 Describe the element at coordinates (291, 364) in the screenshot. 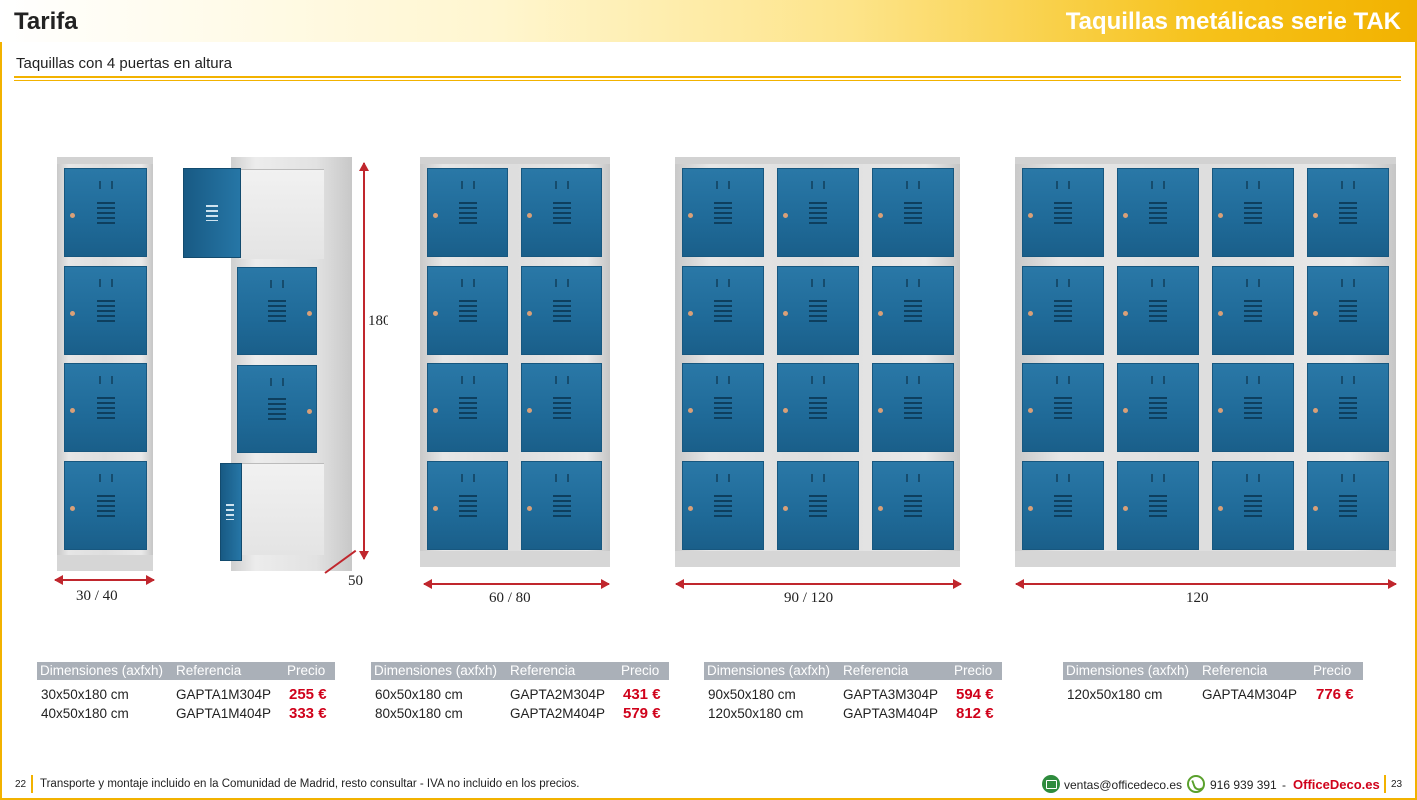

I see `open-locker-cabinet` at that location.